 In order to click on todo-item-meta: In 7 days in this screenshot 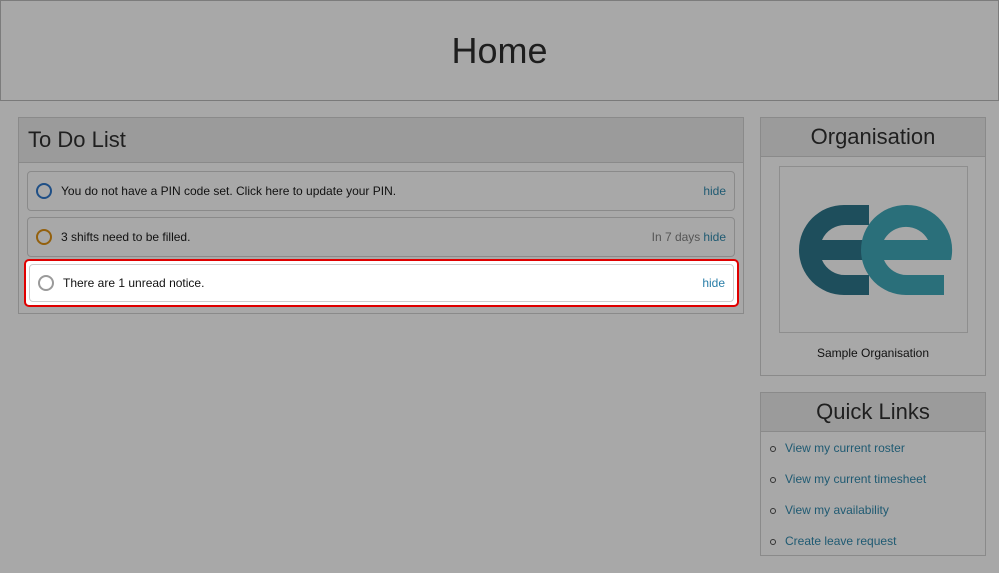, I will do `click(676, 237)`.